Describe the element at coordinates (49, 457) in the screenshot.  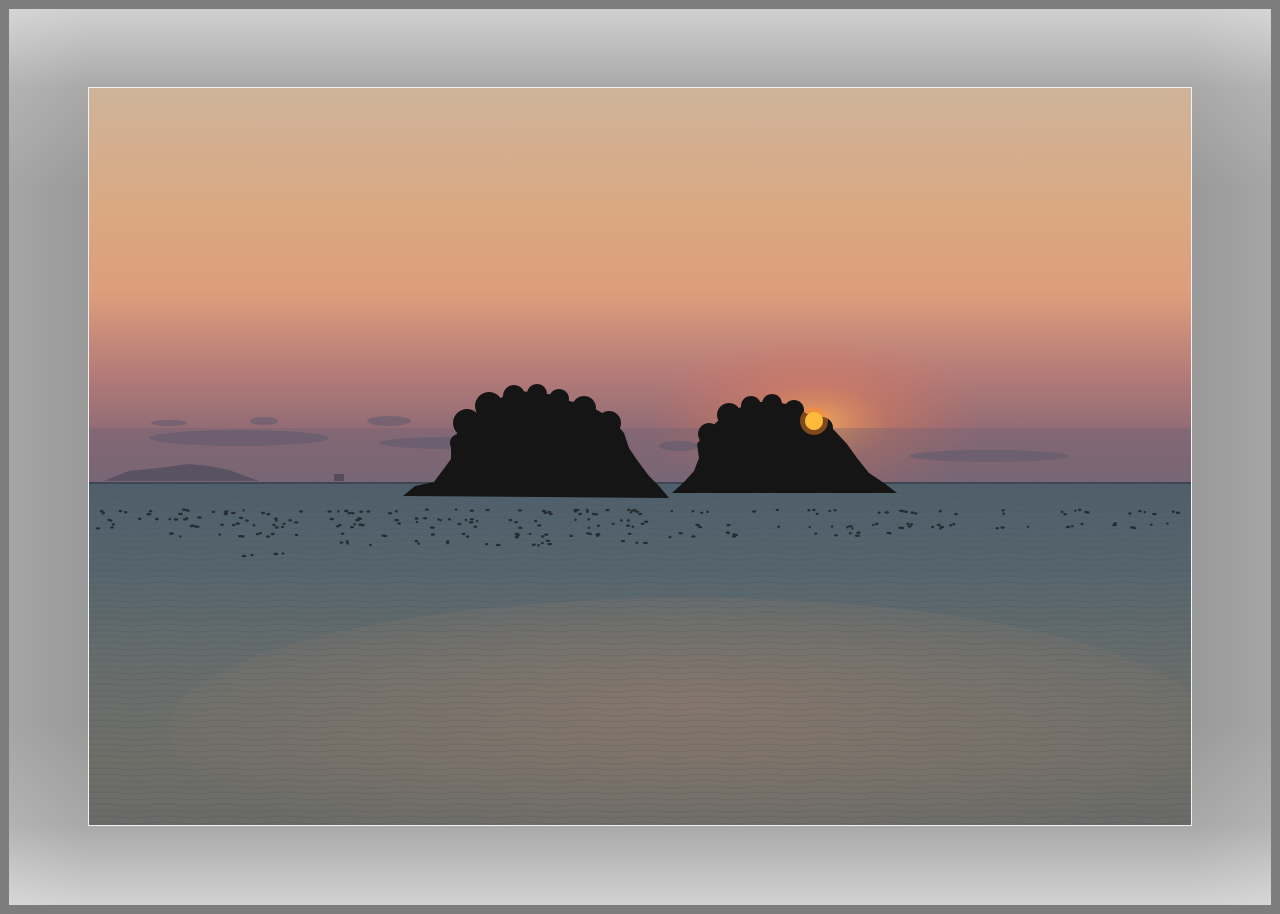
I see `mat-shade-left` at that location.